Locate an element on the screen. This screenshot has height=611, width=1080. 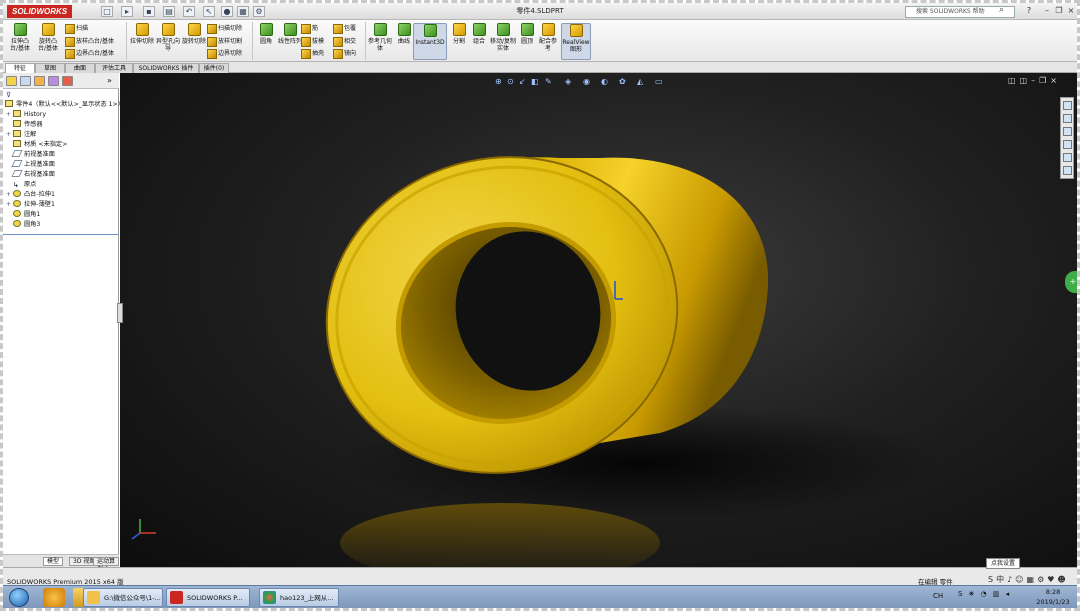
extrude-boss-icon is located at coordinates (20, 29).